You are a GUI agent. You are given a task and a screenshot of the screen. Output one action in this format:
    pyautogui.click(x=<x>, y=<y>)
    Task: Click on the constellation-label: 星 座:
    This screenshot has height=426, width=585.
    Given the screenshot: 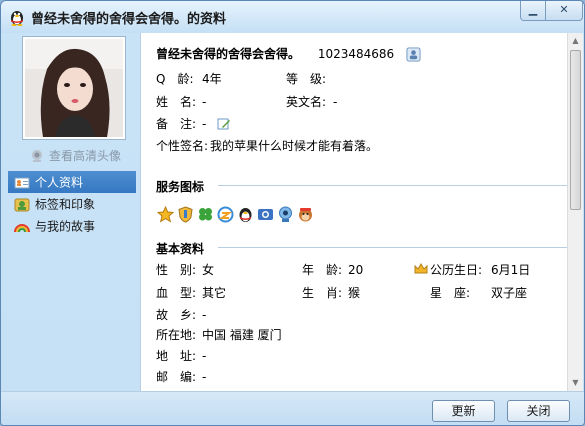 What is the action you would take?
    pyautogui.click(x=450, y=293)
    